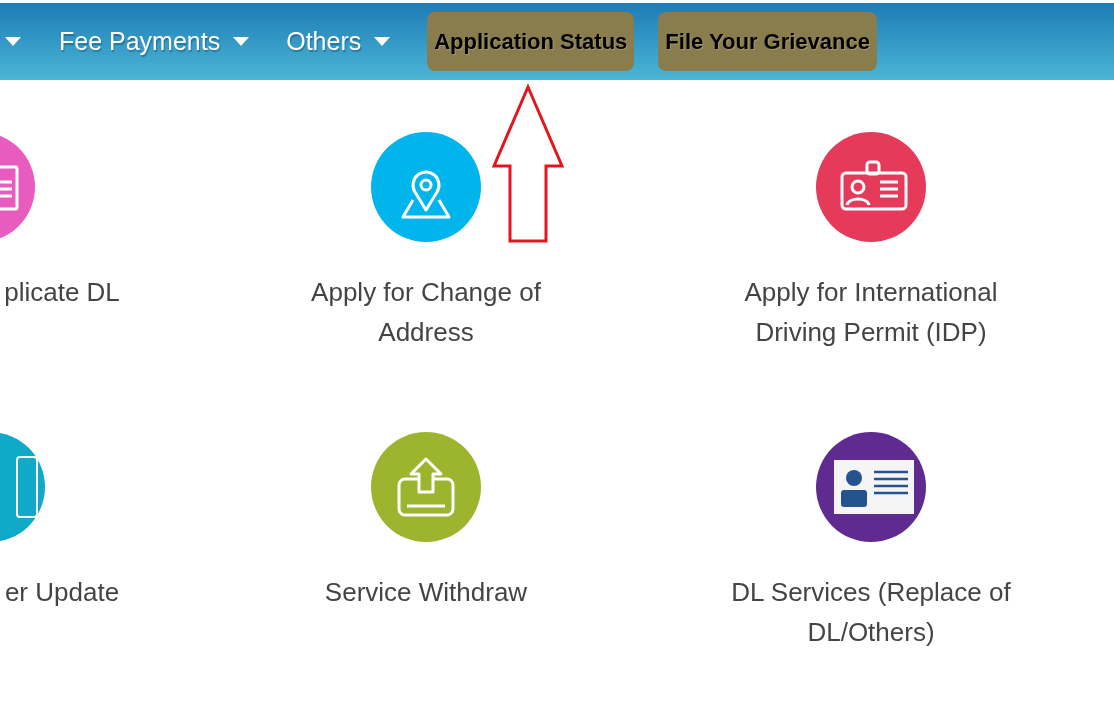  Describe the element at coordinates (871, 612) in the screenshot. I see `service-label: DL Services (Replace of DL/Others)` at that location.